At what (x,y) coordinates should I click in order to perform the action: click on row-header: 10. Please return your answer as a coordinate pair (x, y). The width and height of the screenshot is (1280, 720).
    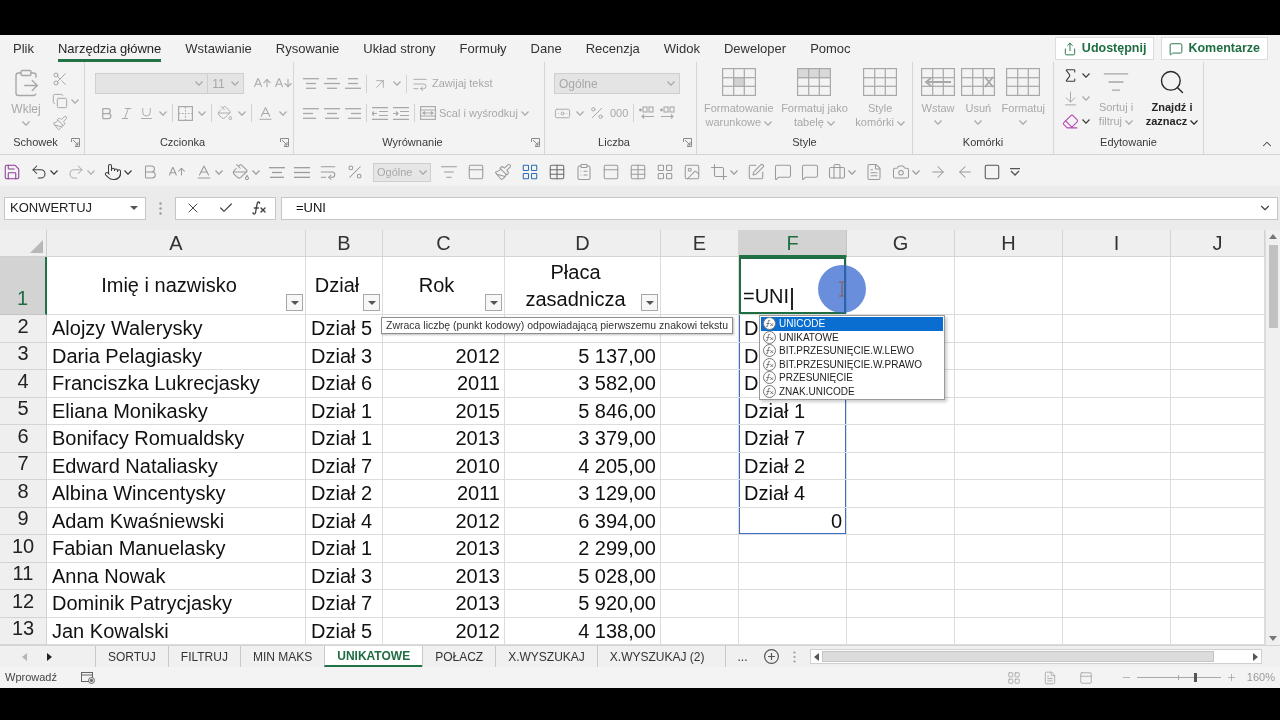
    Looking at the image, I should click on (23, 549).